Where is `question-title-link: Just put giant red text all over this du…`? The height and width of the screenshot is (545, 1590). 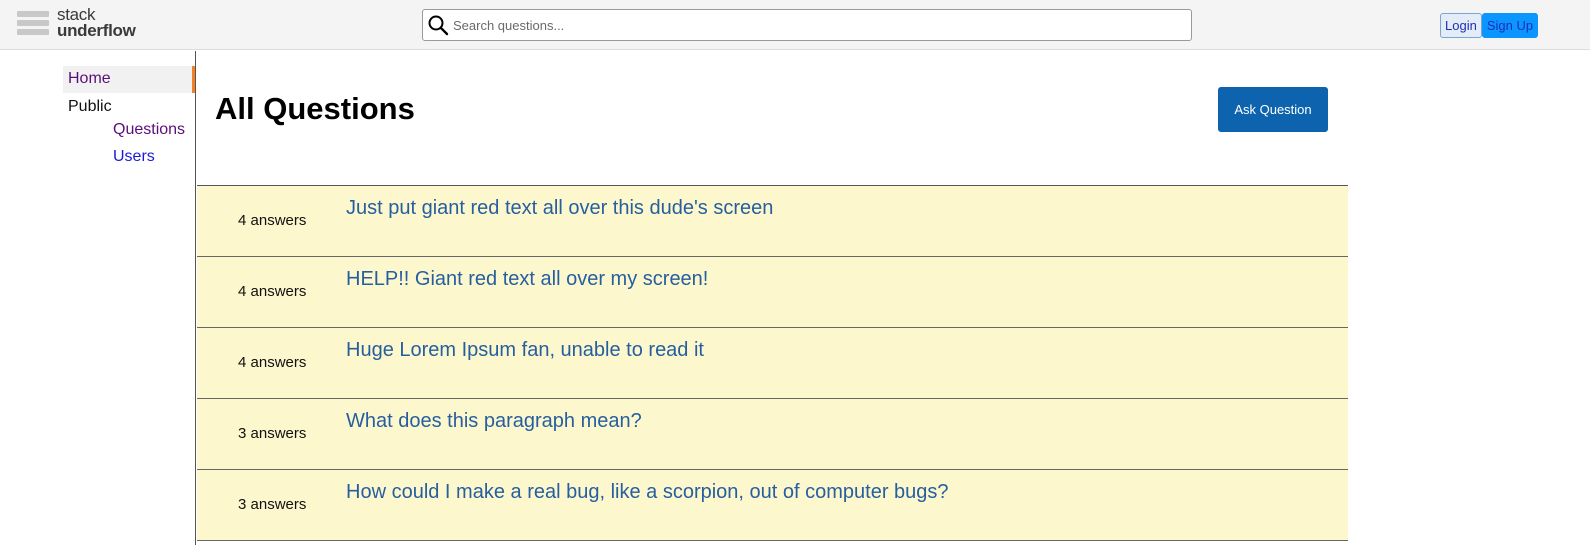 question-title-link: Just put giant red text all over this du… is located at coordinates (559, 208).